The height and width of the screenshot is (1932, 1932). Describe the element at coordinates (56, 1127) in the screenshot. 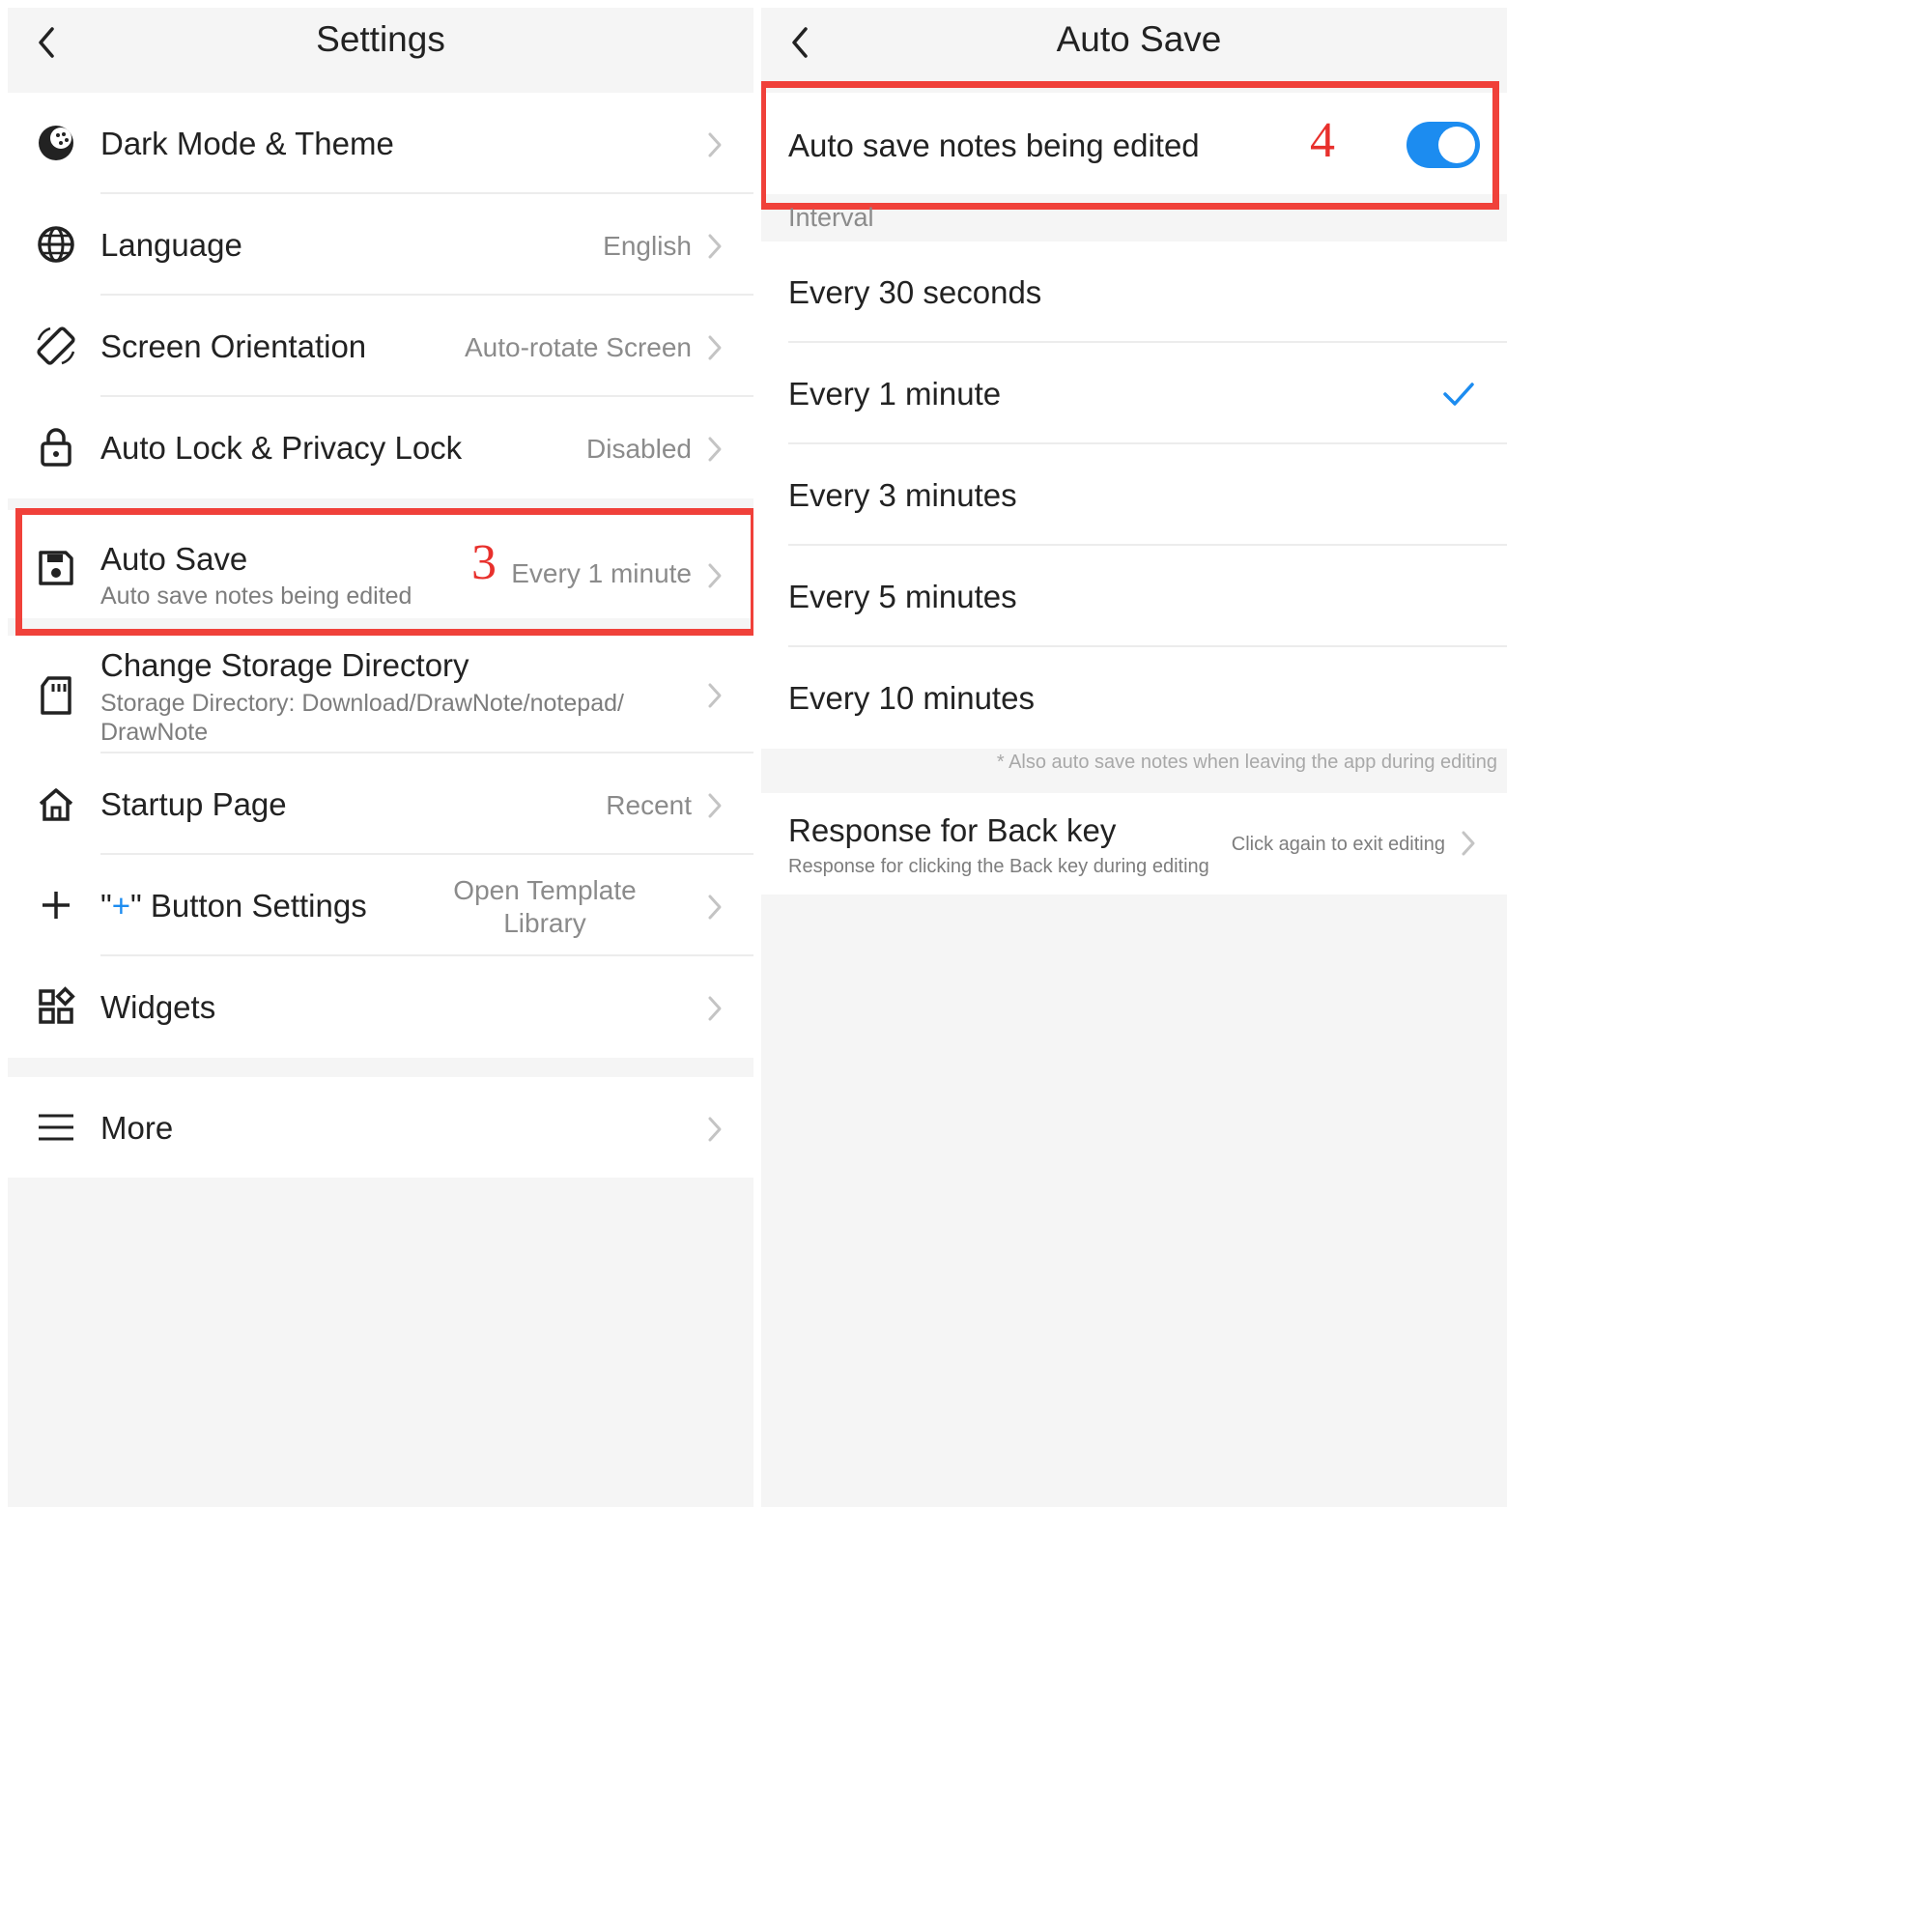

I see `menu-icon` at that location.